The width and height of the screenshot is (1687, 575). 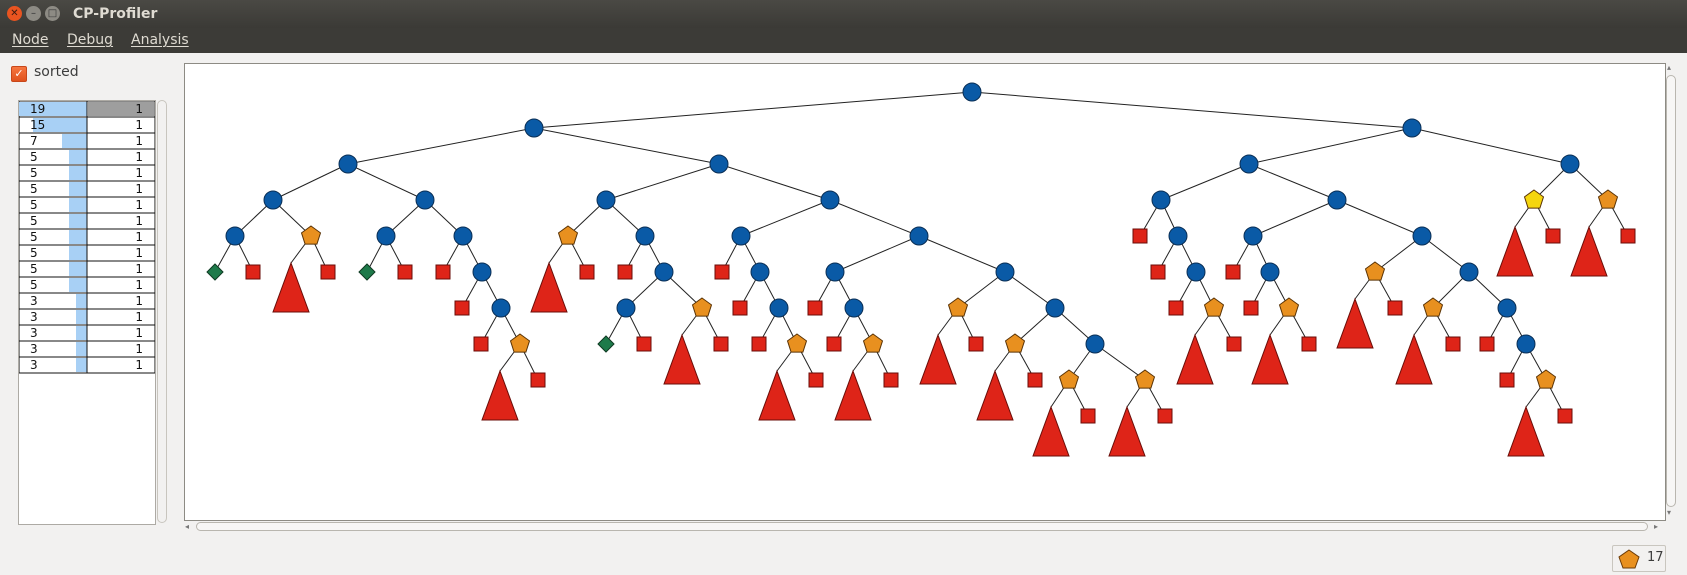 What do you see at coordinates (1669, 67) in the screenshot?
I see `scroll-up-arrow-icon: ▴` at bounding box center [1669, 67].